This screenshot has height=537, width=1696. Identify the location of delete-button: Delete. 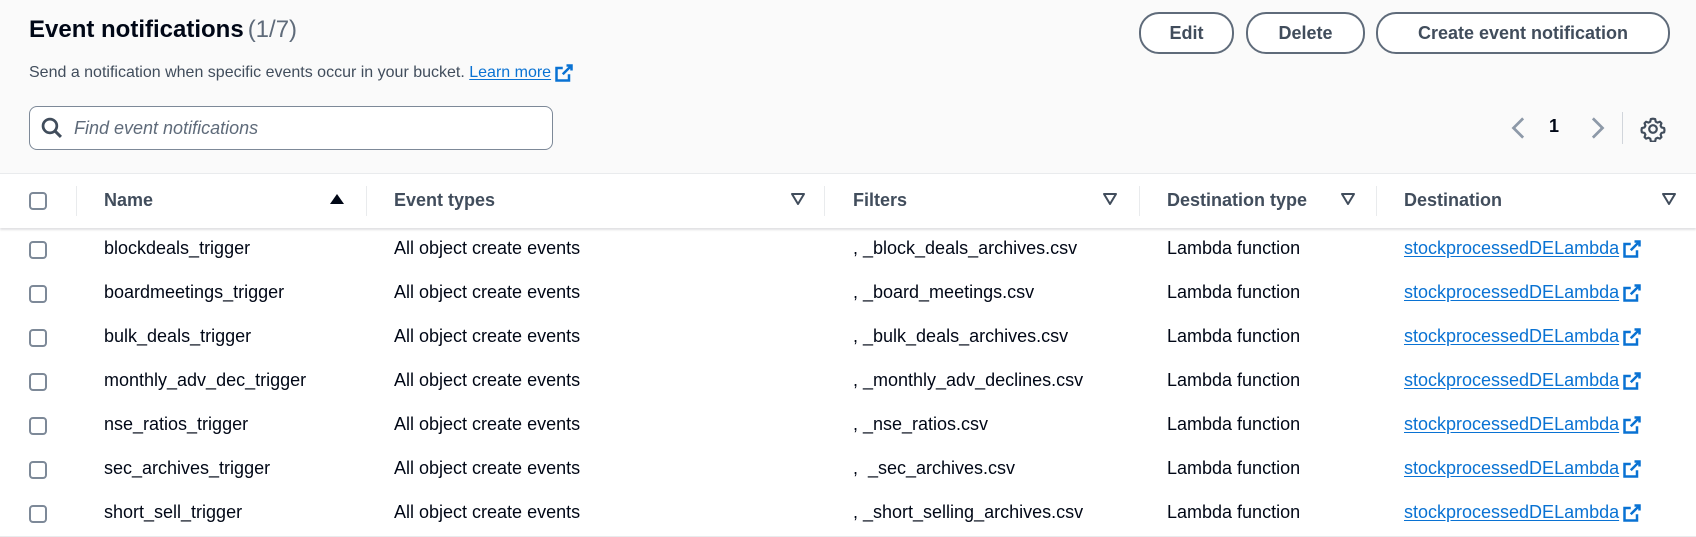
(1305, 33).